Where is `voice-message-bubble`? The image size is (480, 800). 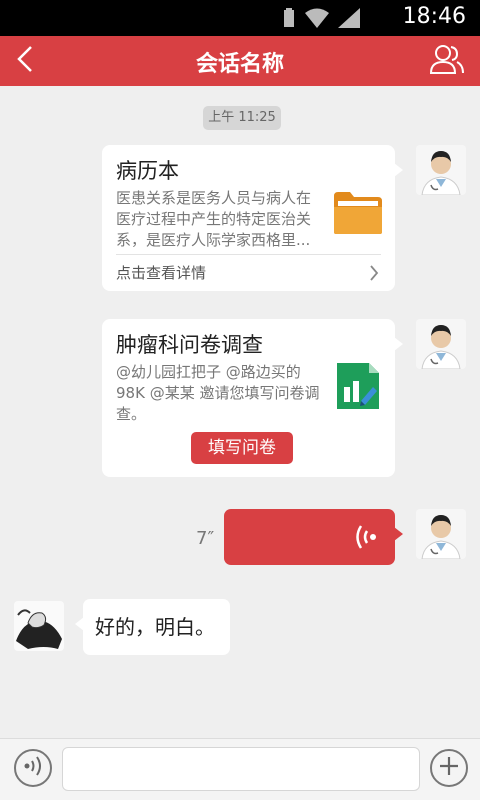
voice-message-bubble is located at coordinates (313, 537).